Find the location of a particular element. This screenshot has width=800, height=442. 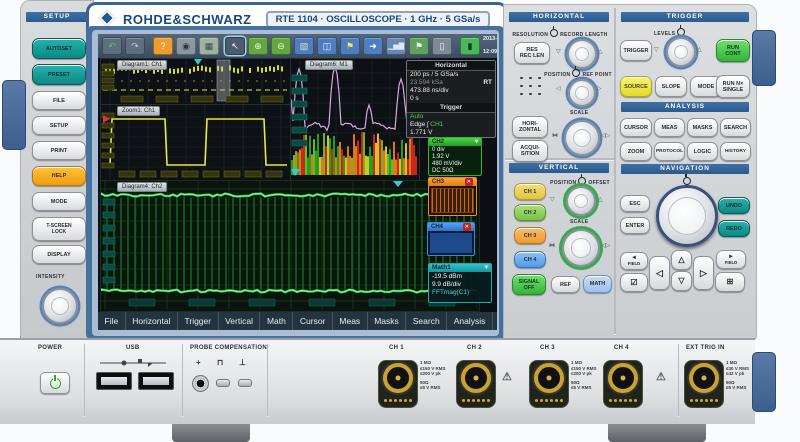

checkbox-button: ☑ is located at coordinates (634, 282).